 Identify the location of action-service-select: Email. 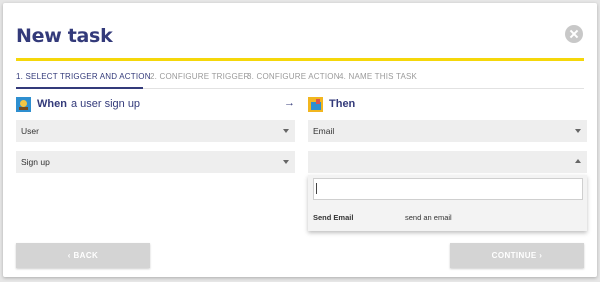
(447, 131).